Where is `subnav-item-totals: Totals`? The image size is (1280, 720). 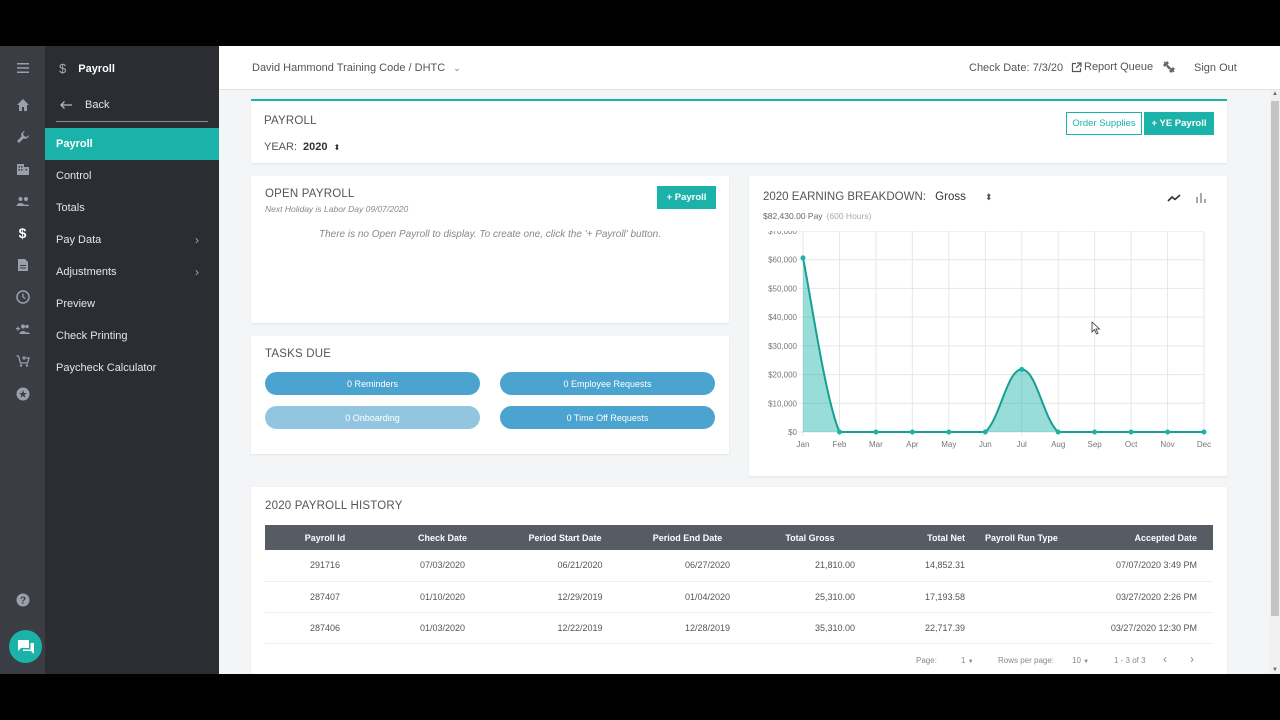
subnav-item-totals: Totals is located at coordinates (132, 208).